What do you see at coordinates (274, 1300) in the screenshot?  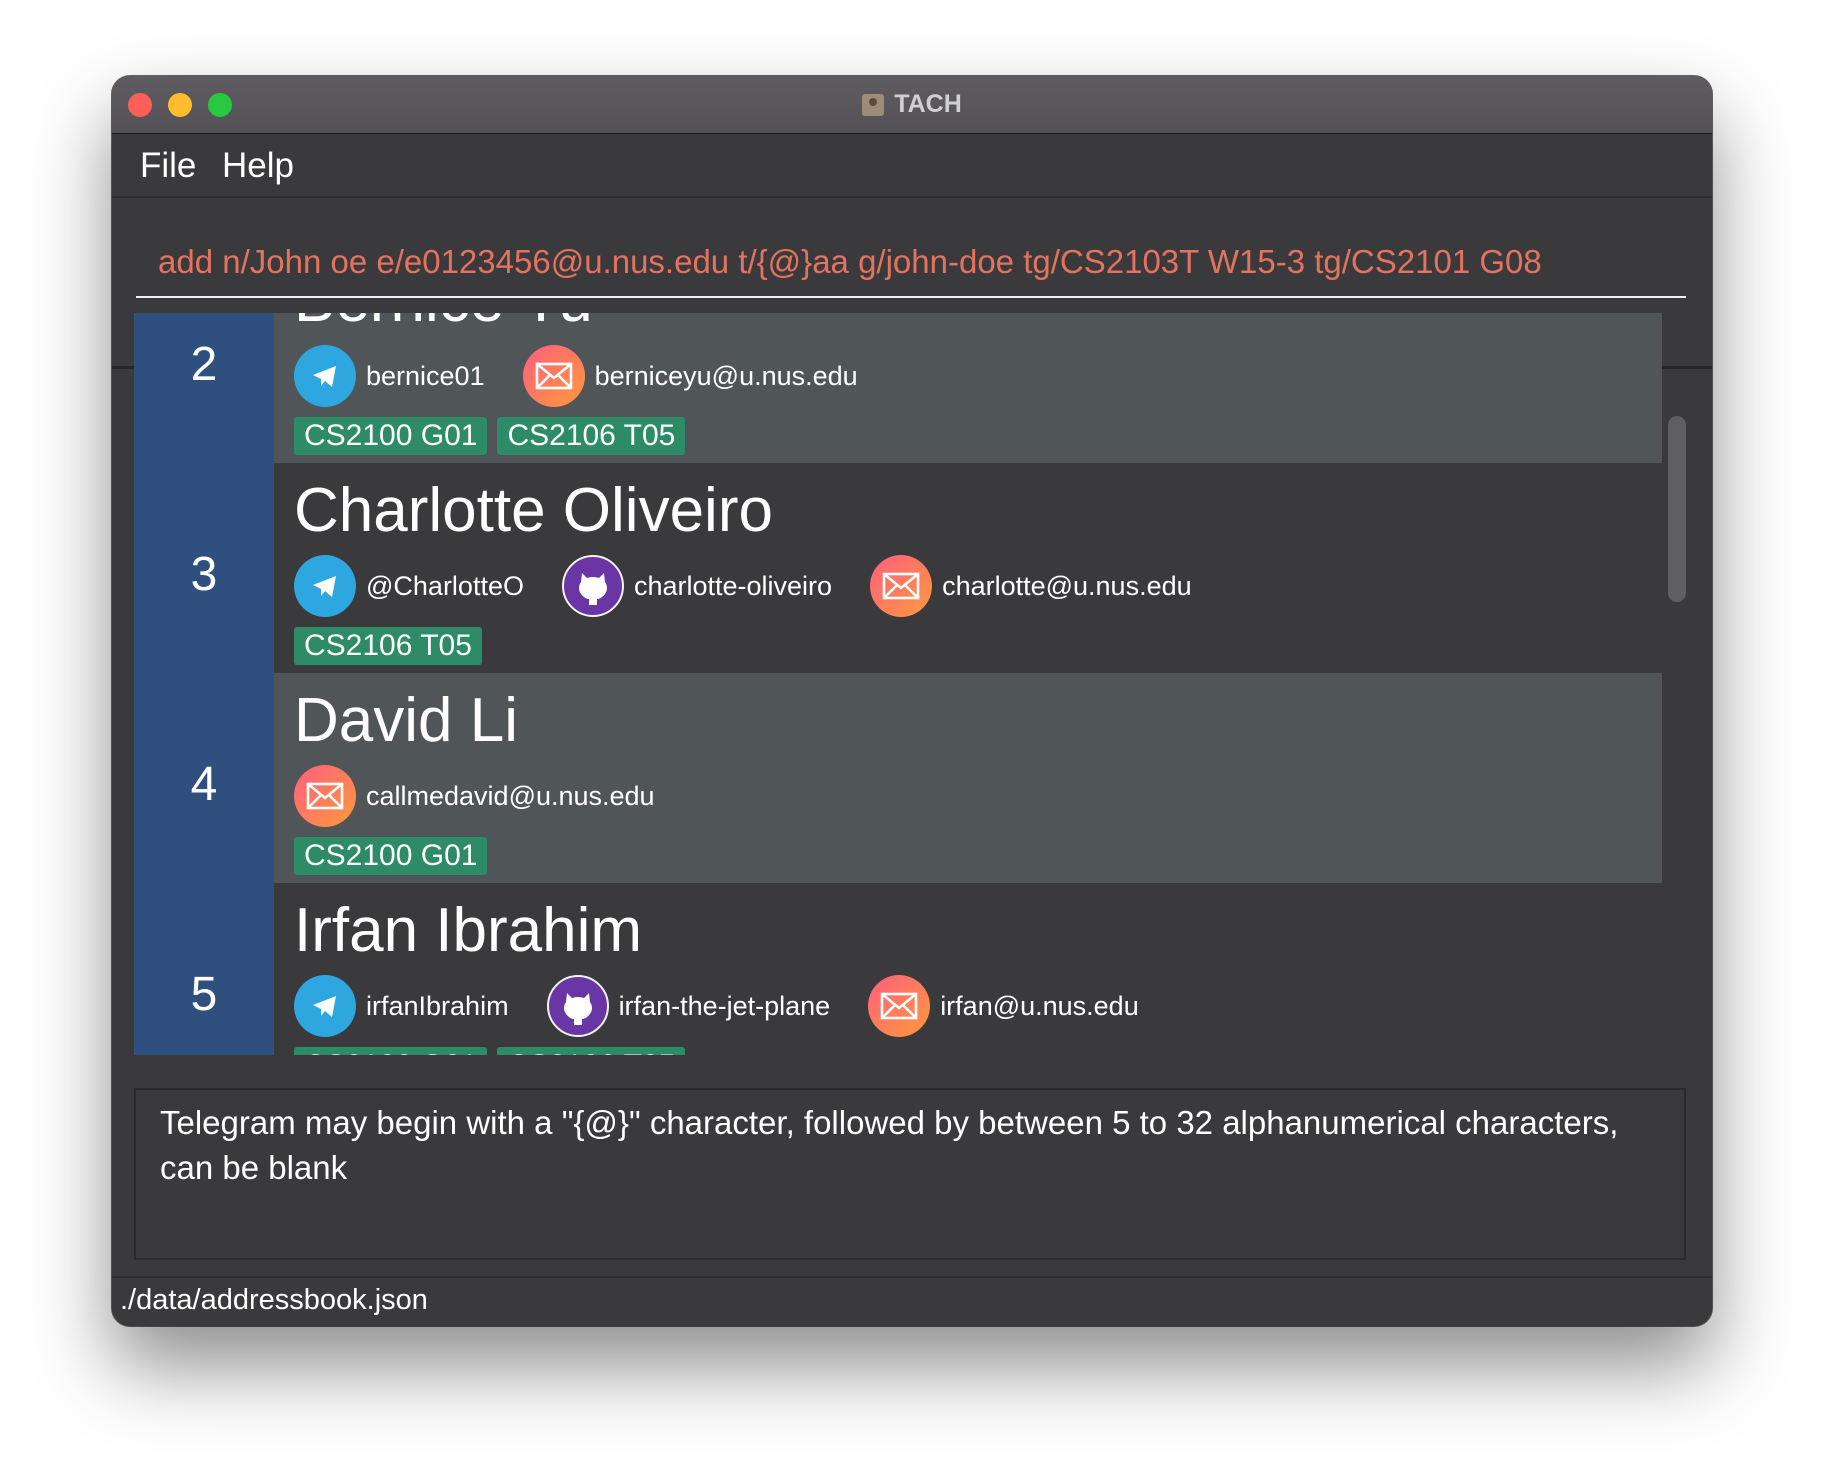 I see `save-location: ./data/addressbook.json` at bounding box center [274, 1300].